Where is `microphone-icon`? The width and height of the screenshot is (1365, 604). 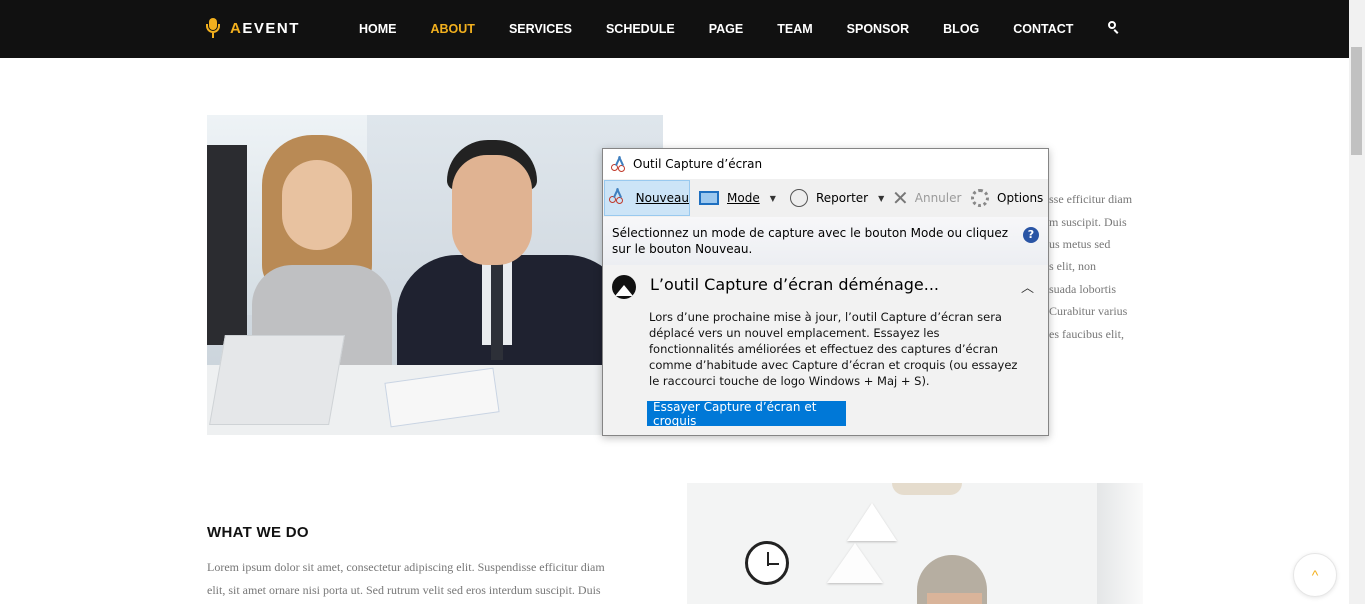 microphone-icon is located at coordinates (213, 28).